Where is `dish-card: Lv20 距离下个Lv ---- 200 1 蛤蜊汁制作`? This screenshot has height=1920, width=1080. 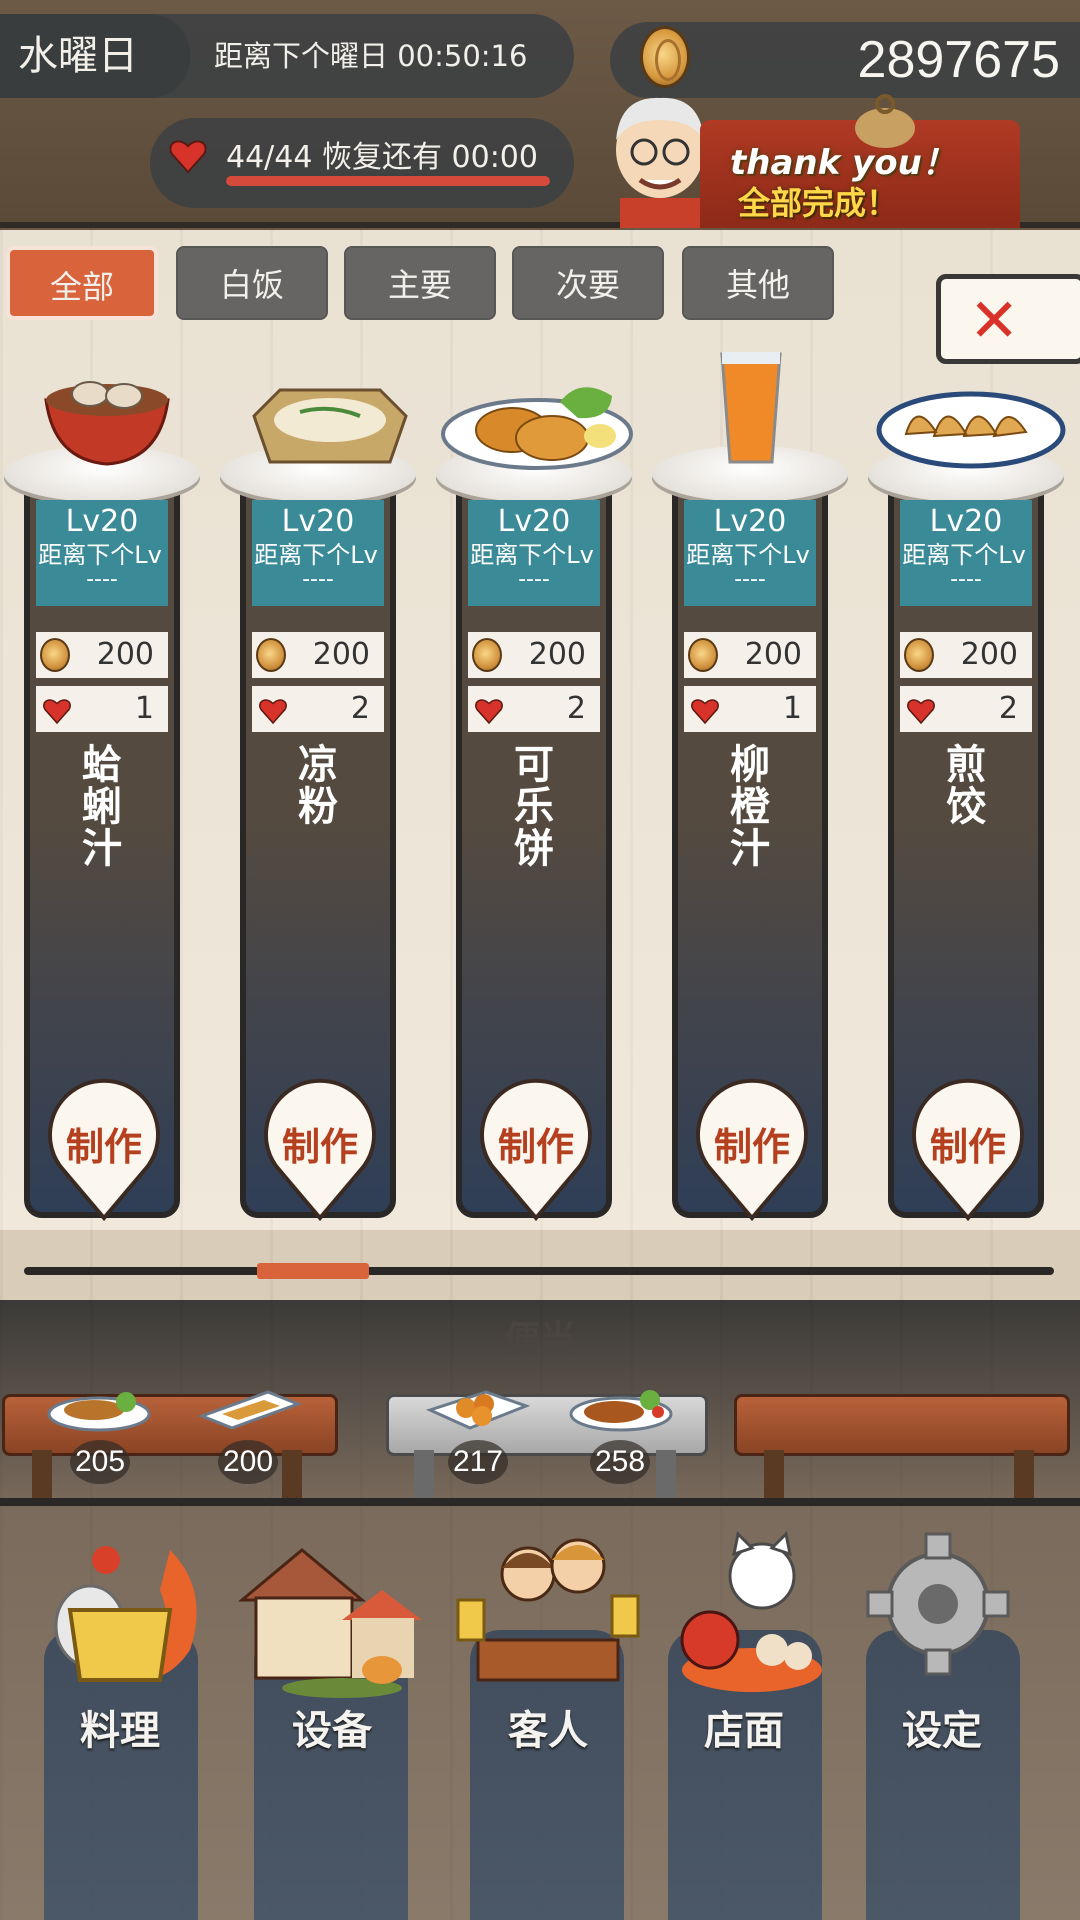 dish-card: Lv20 距离下个Lv ---- 200 1 蛤蜊汁制作 is located at coordinates (102, 834).